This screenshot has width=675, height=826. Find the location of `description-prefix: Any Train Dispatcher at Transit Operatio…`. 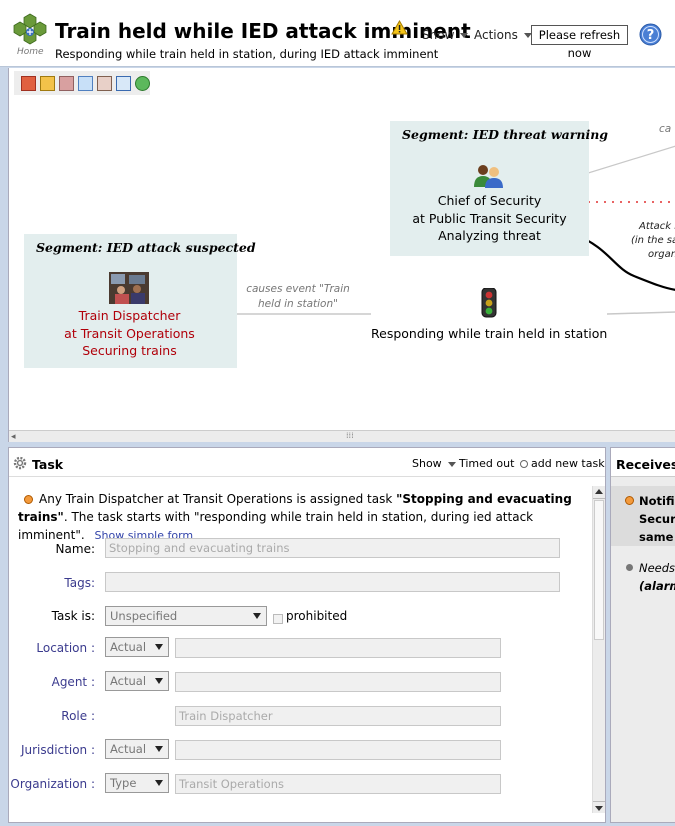

description-prefix: Any Train Dispatcher at Transit Operatio… is located at coordinates (218, 499).